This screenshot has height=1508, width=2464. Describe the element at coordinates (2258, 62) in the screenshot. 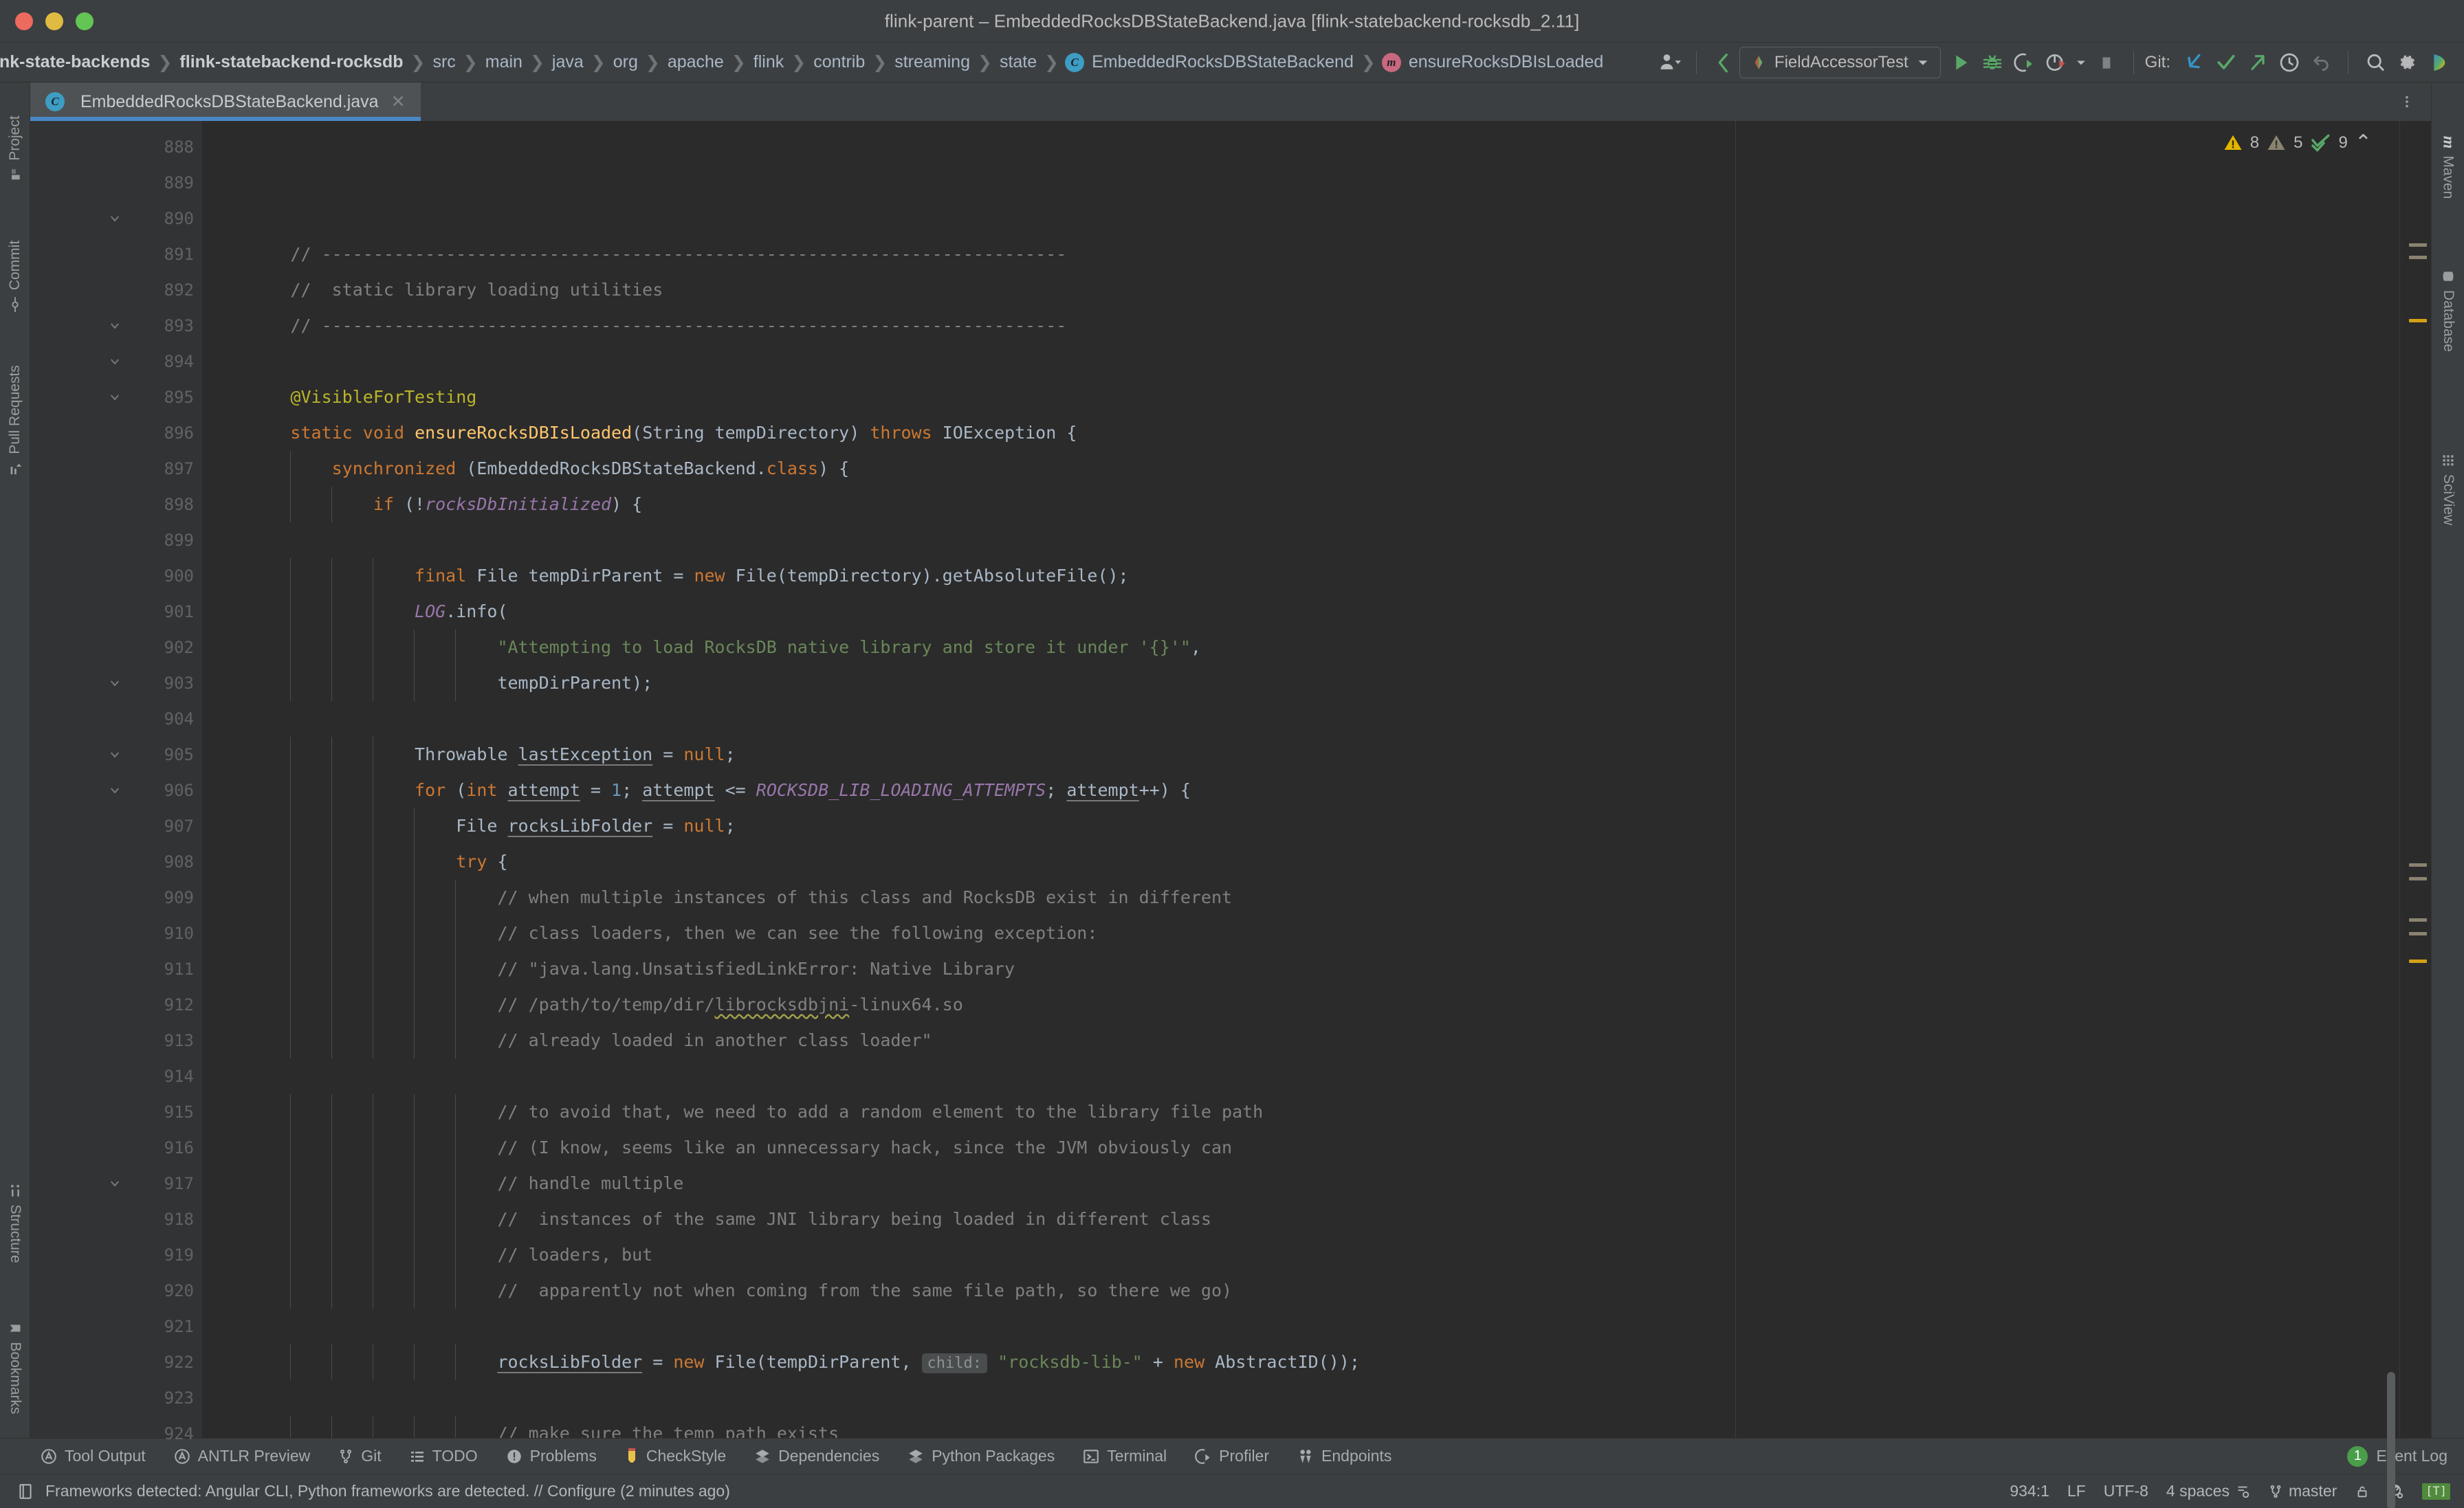

I see `git-push-icon` at that location.